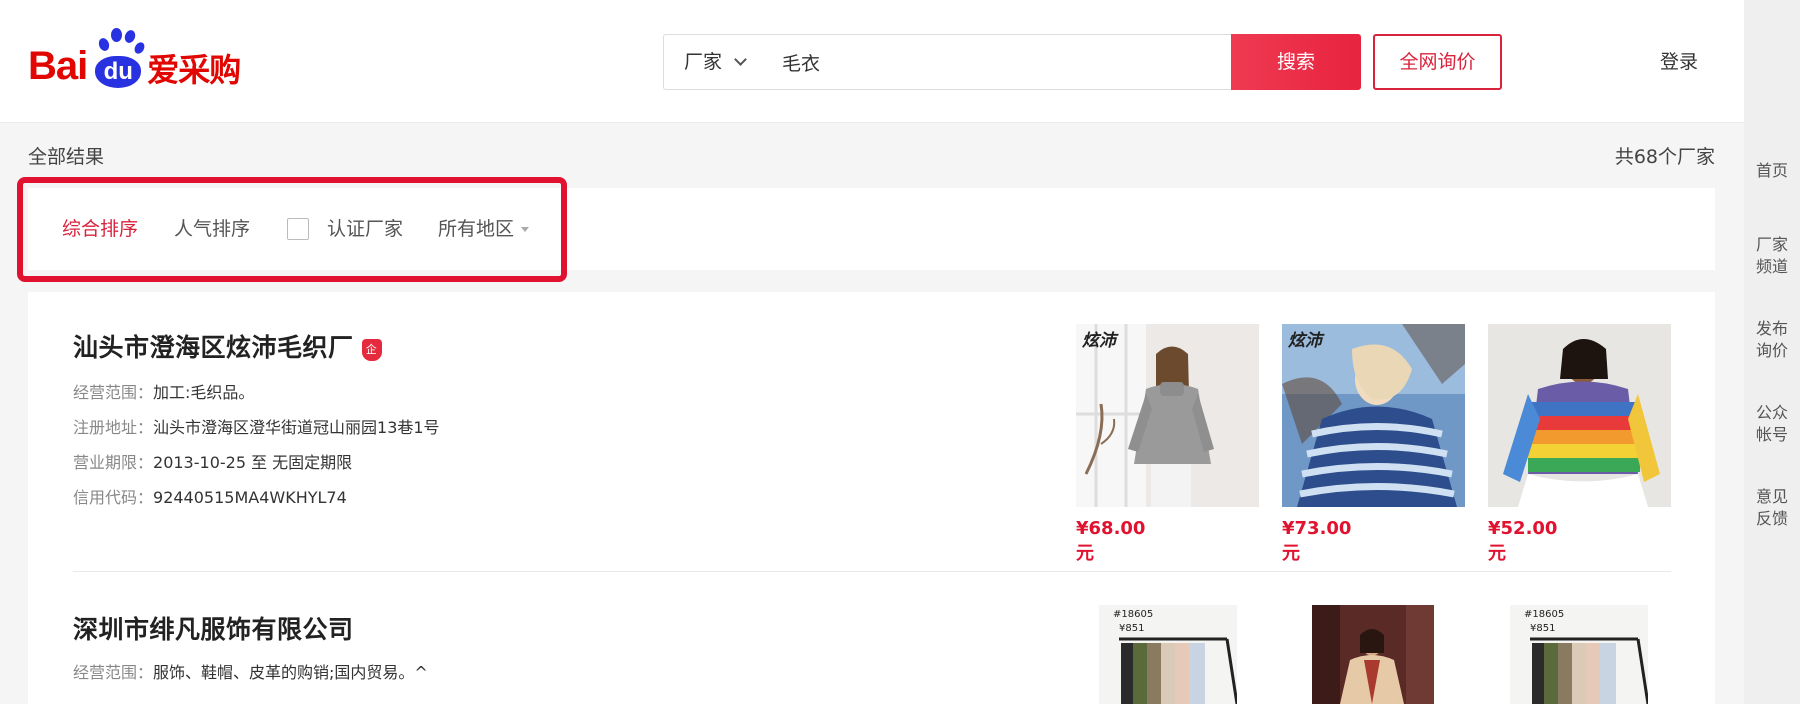 The width and height of the screenshot is (1800, 704). Describe the element at coordinates (1317, 541) in the screenshot. I see `product-price: ¥73.00元` at that location.